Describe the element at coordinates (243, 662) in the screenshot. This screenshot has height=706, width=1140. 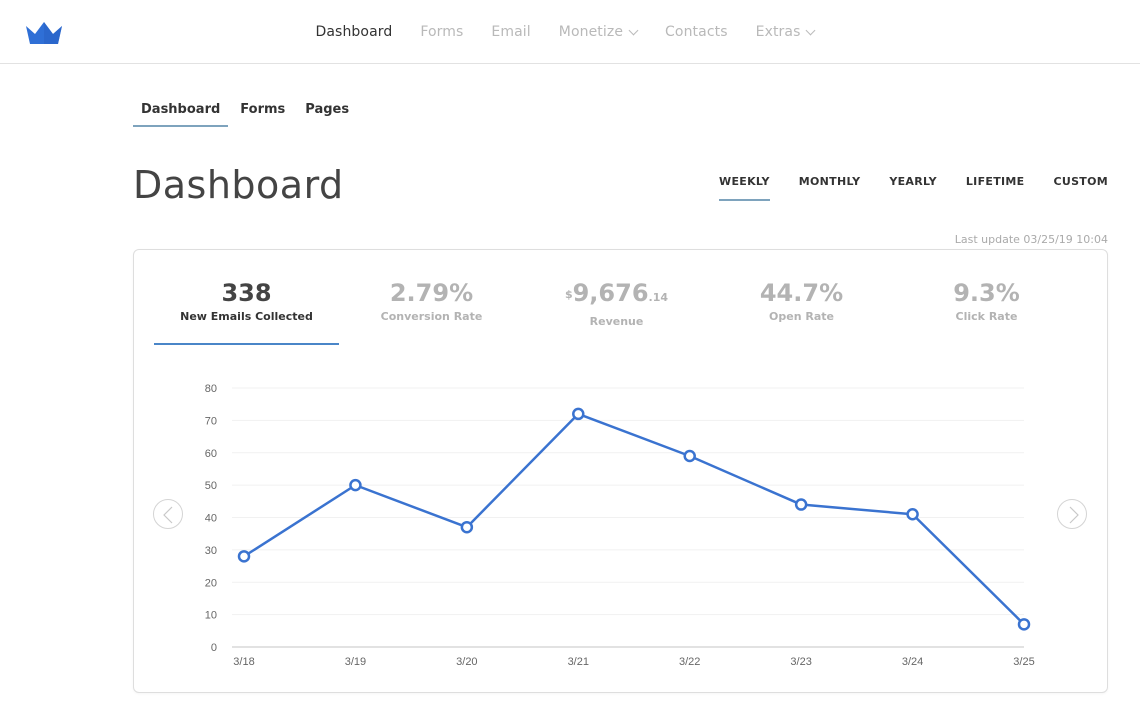
I see `x-tick-label: 3/18` at that location.